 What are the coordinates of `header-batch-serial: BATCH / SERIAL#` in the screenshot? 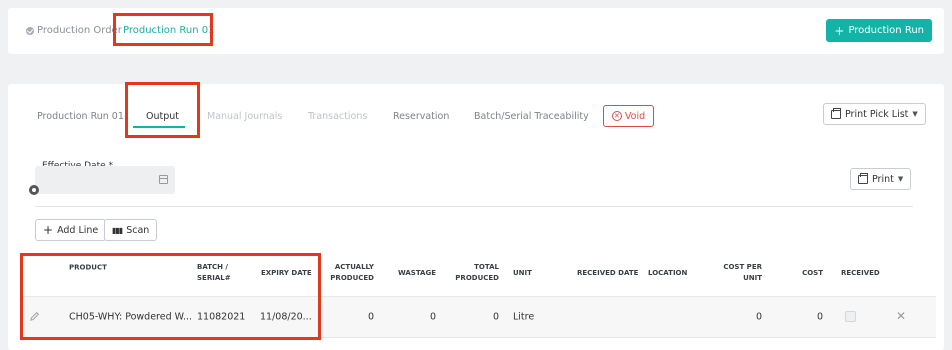 It's located at (214, 273).